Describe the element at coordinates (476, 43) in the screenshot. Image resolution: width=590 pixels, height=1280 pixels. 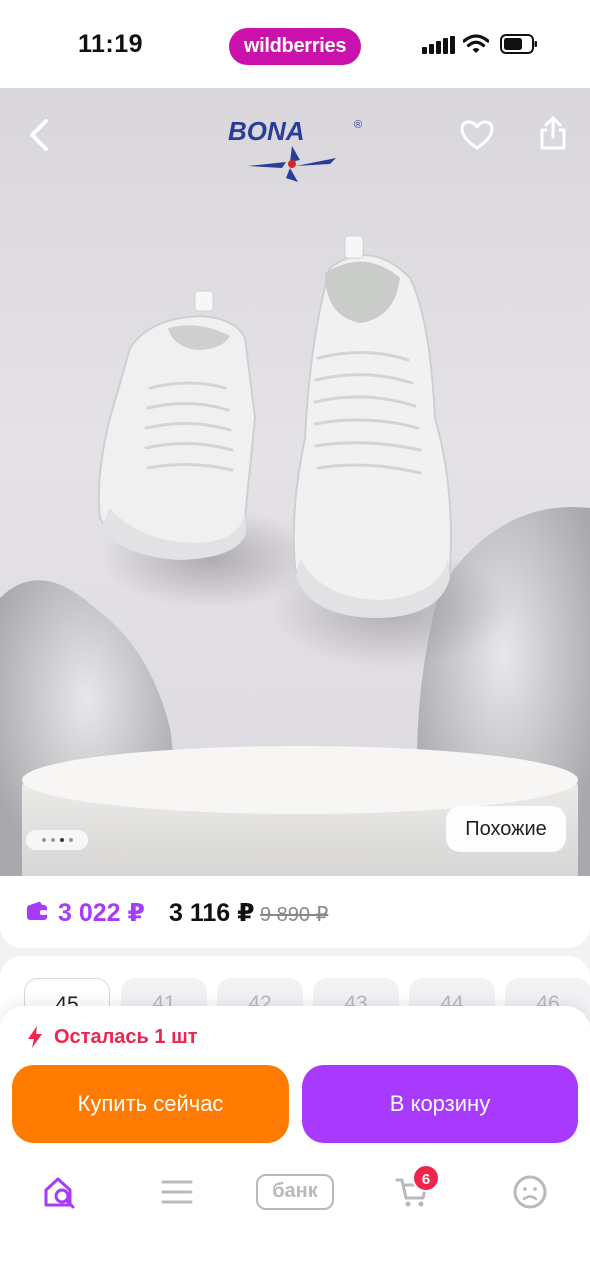
I see `wifi-icon` at that location.